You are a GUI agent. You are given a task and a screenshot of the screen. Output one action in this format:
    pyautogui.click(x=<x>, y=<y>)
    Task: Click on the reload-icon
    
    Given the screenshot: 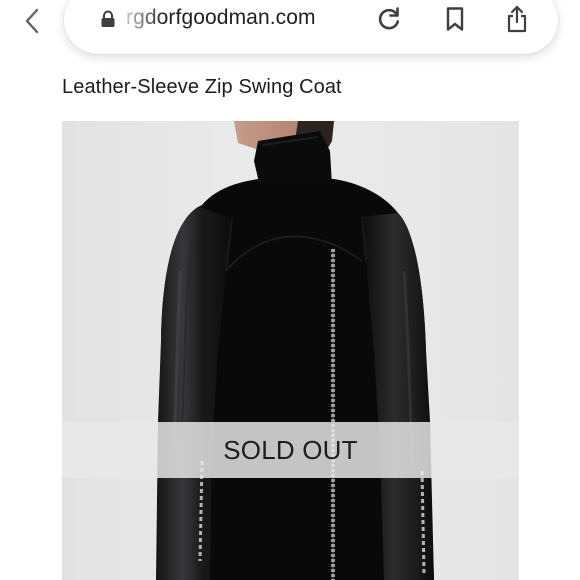 What is the action you would take?
    pyautogui.click(x=389, y=18)
    